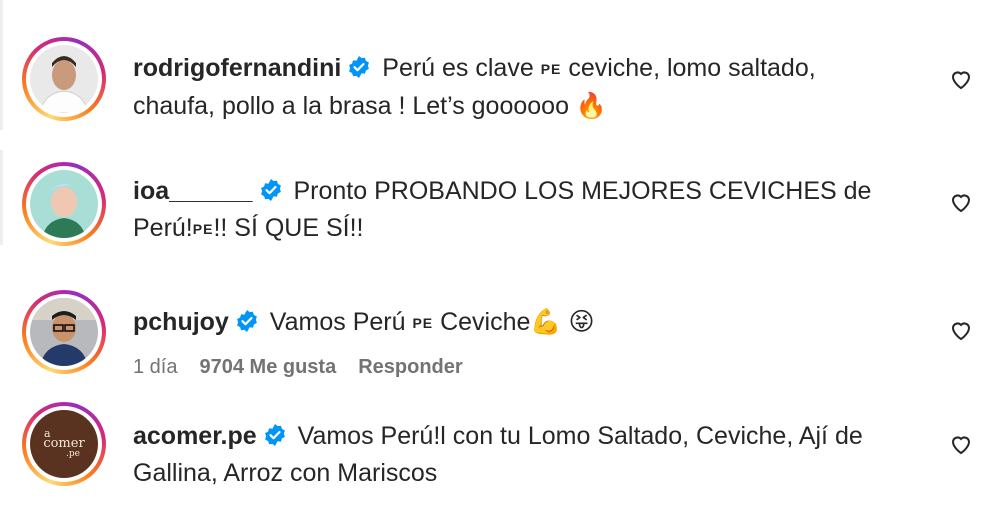  Describe the element at coordinates (288, 228) in the screenshot. I see `comment-body-b: !! SÍ QUE SÍ!!` at that location.